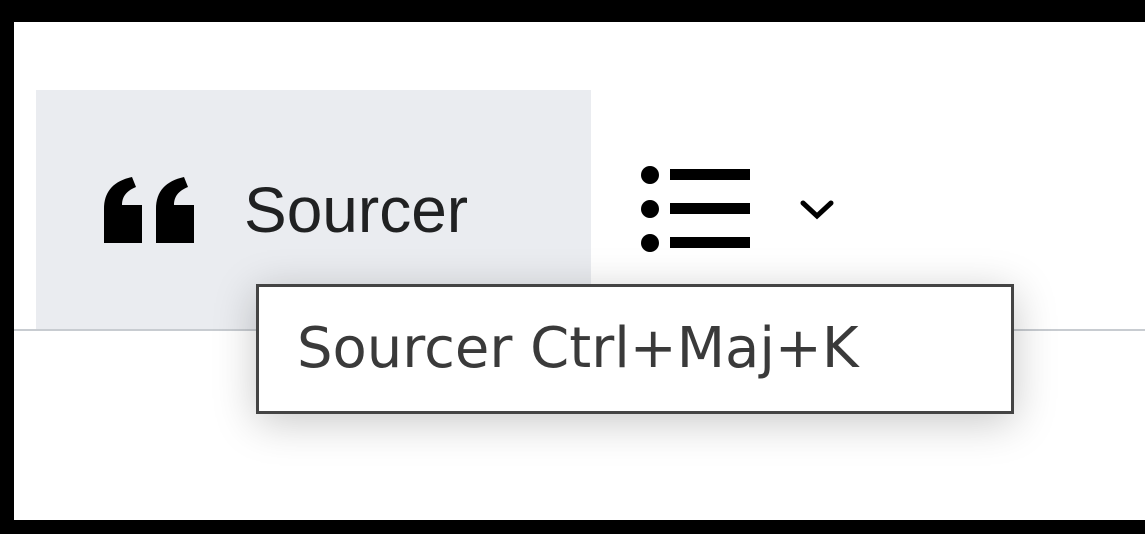 The width and height of the screenshot is (1145, 534). Describe the element at coordinates (150, 210) in the screenshot. I see `quote-icon` at that location.